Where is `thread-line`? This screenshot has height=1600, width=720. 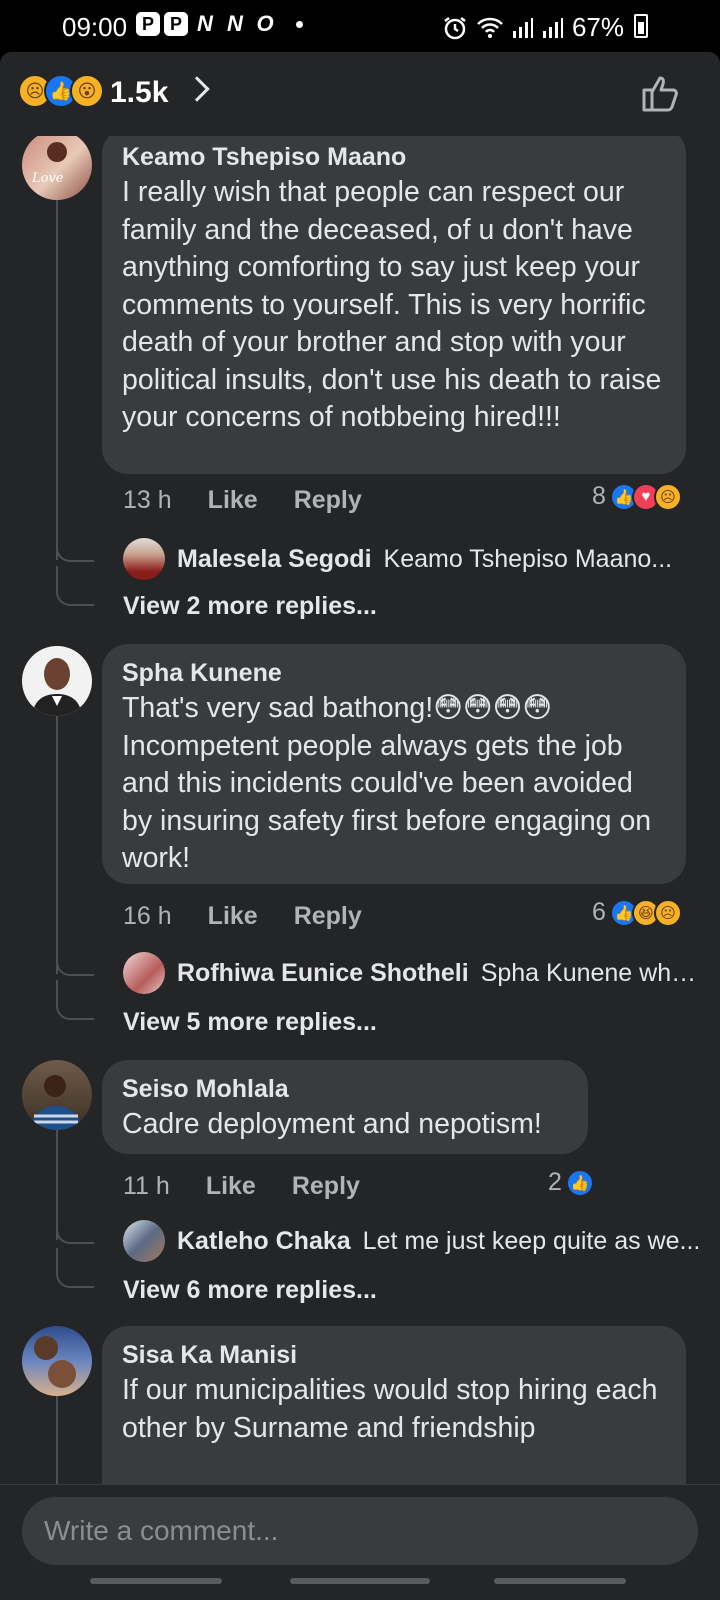
thread-line is located at coordinates (57, 380).